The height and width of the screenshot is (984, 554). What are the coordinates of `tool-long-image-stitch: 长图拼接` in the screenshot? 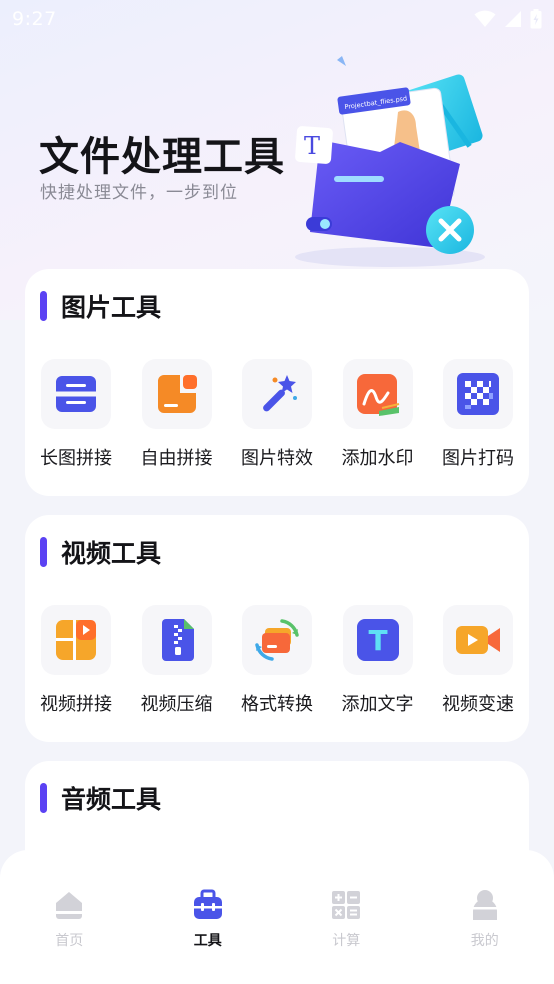 It's located at (76, 414).